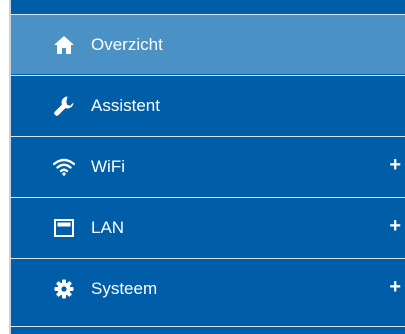 The image size is (405, 334). I want to click on menu-next-item-partial, so click(208, 330).